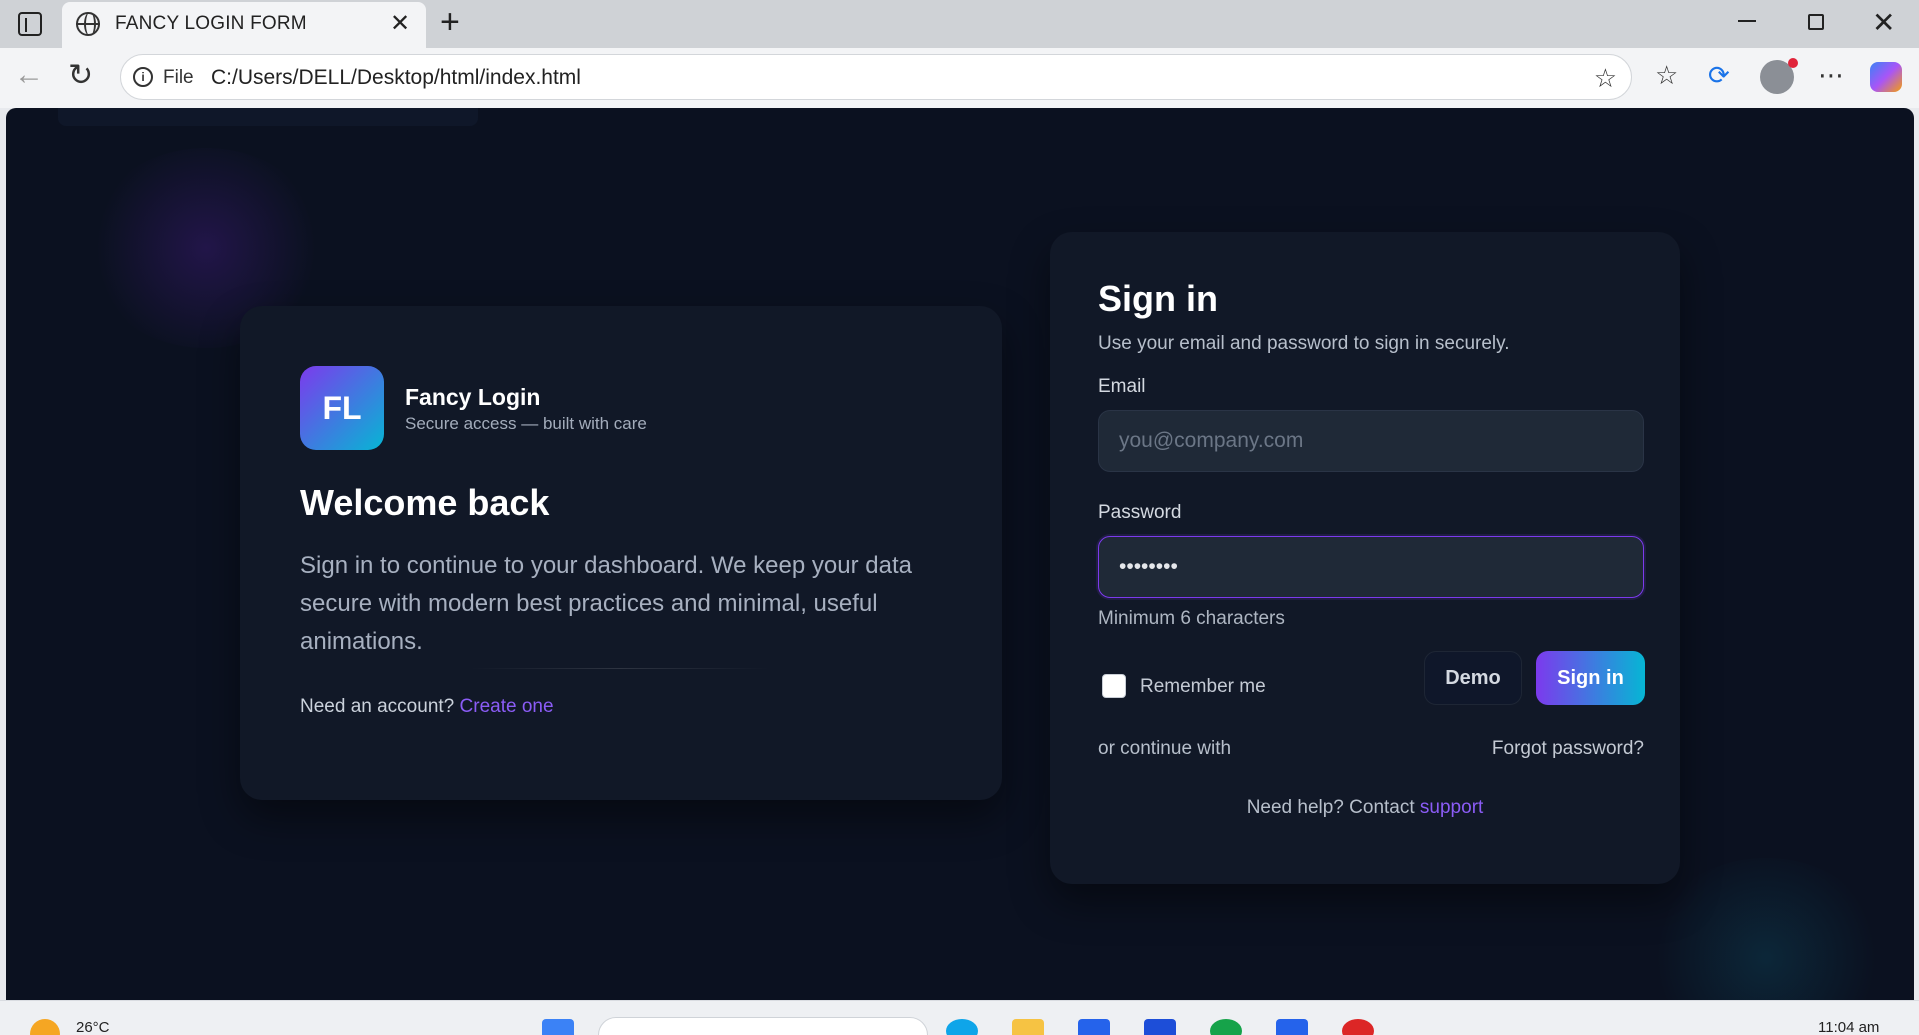 This screenshot has width=1919, height=1035. I want to click on top-ghost-bar, so click(268, 117).